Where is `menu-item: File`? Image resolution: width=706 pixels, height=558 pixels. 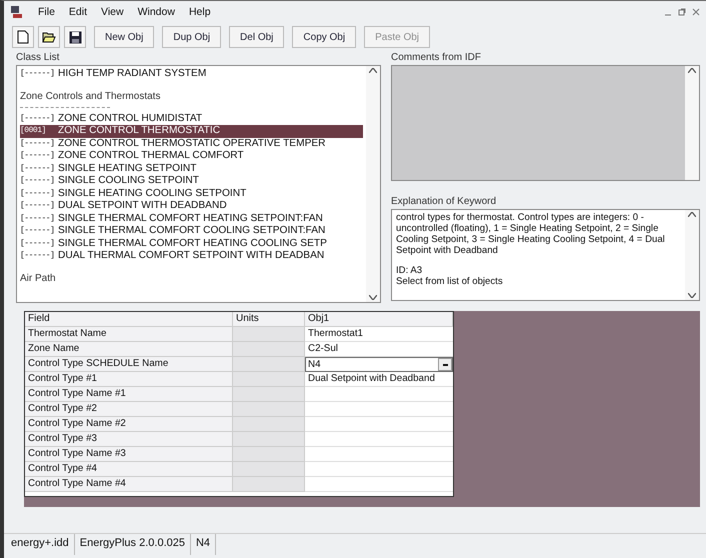
menu-item: File is located at coordinates (46, 12).